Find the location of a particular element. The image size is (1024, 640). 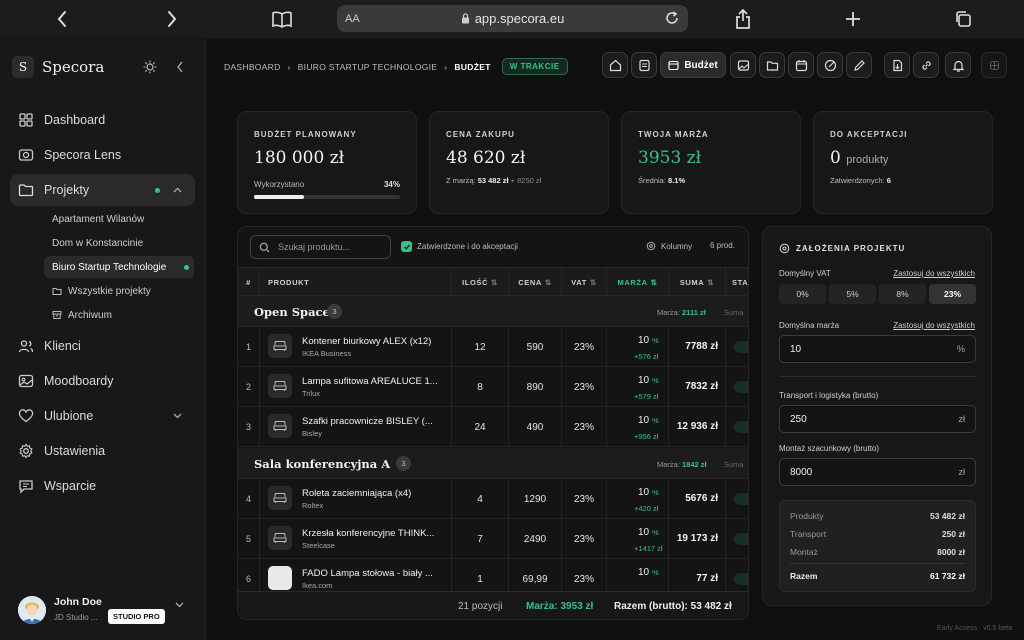

chevron-up-icon is located at coordinates (177, 190).